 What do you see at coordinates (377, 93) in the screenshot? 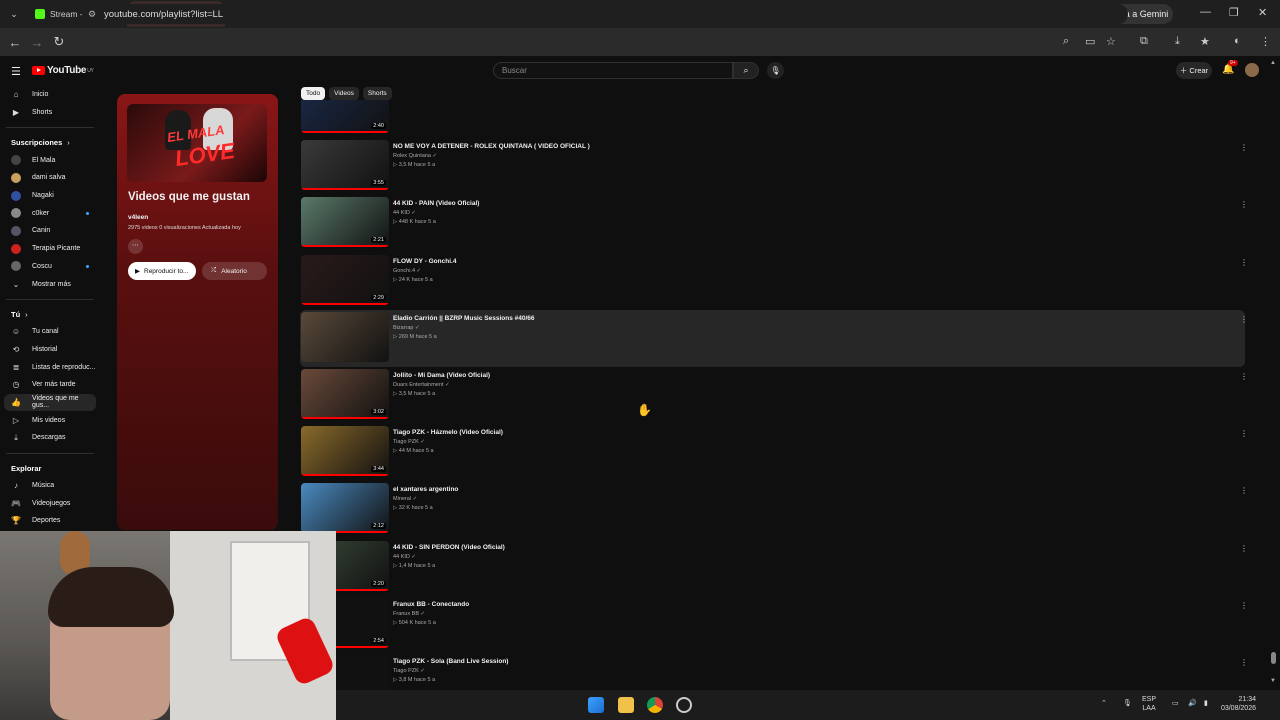
I see `filter-chip: Shorts` at bounding box center [377, 93].